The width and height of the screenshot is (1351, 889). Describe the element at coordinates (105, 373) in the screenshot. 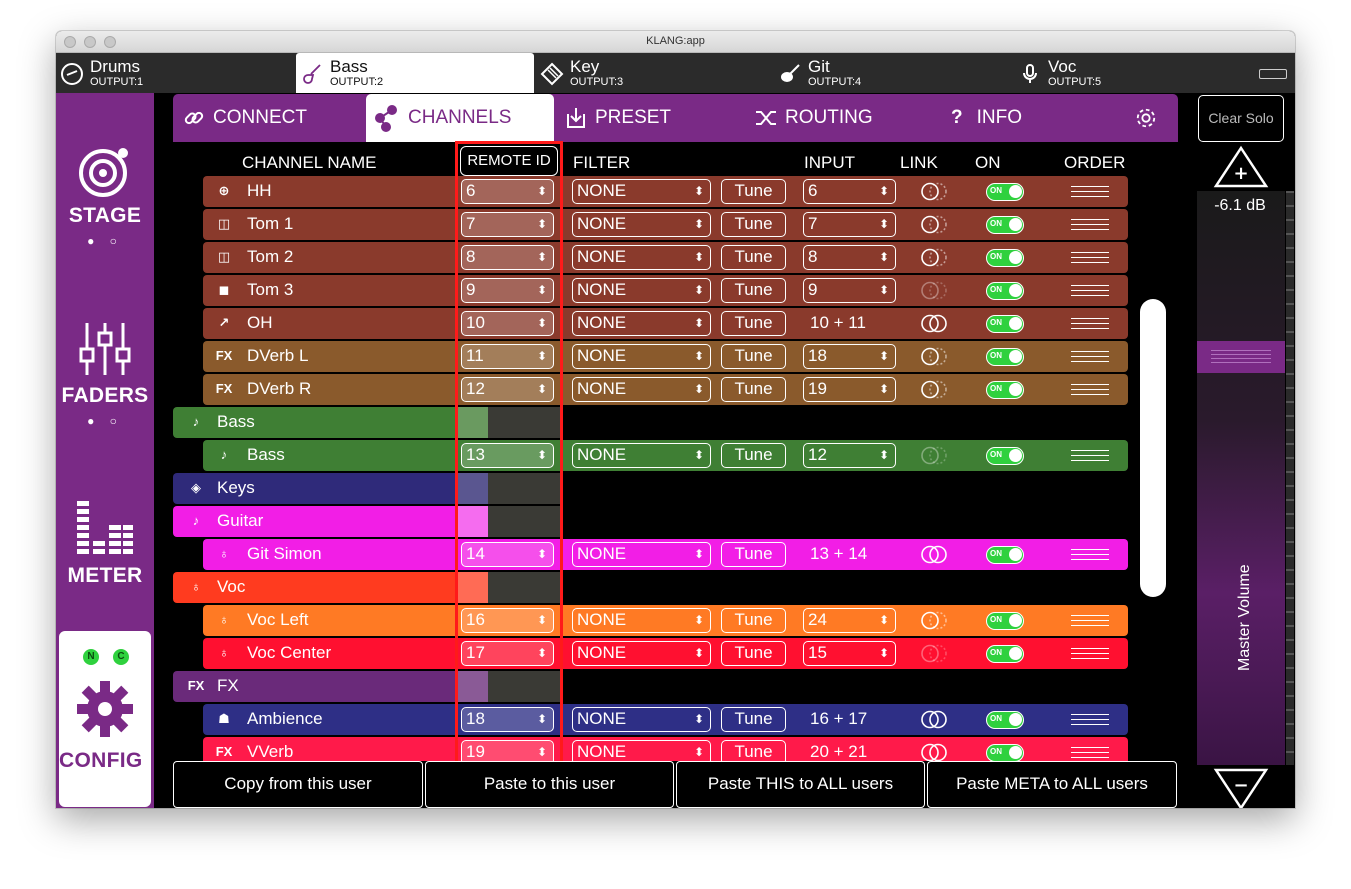

I see `sidebar-item-faders: FADERS ● ○` at that location.